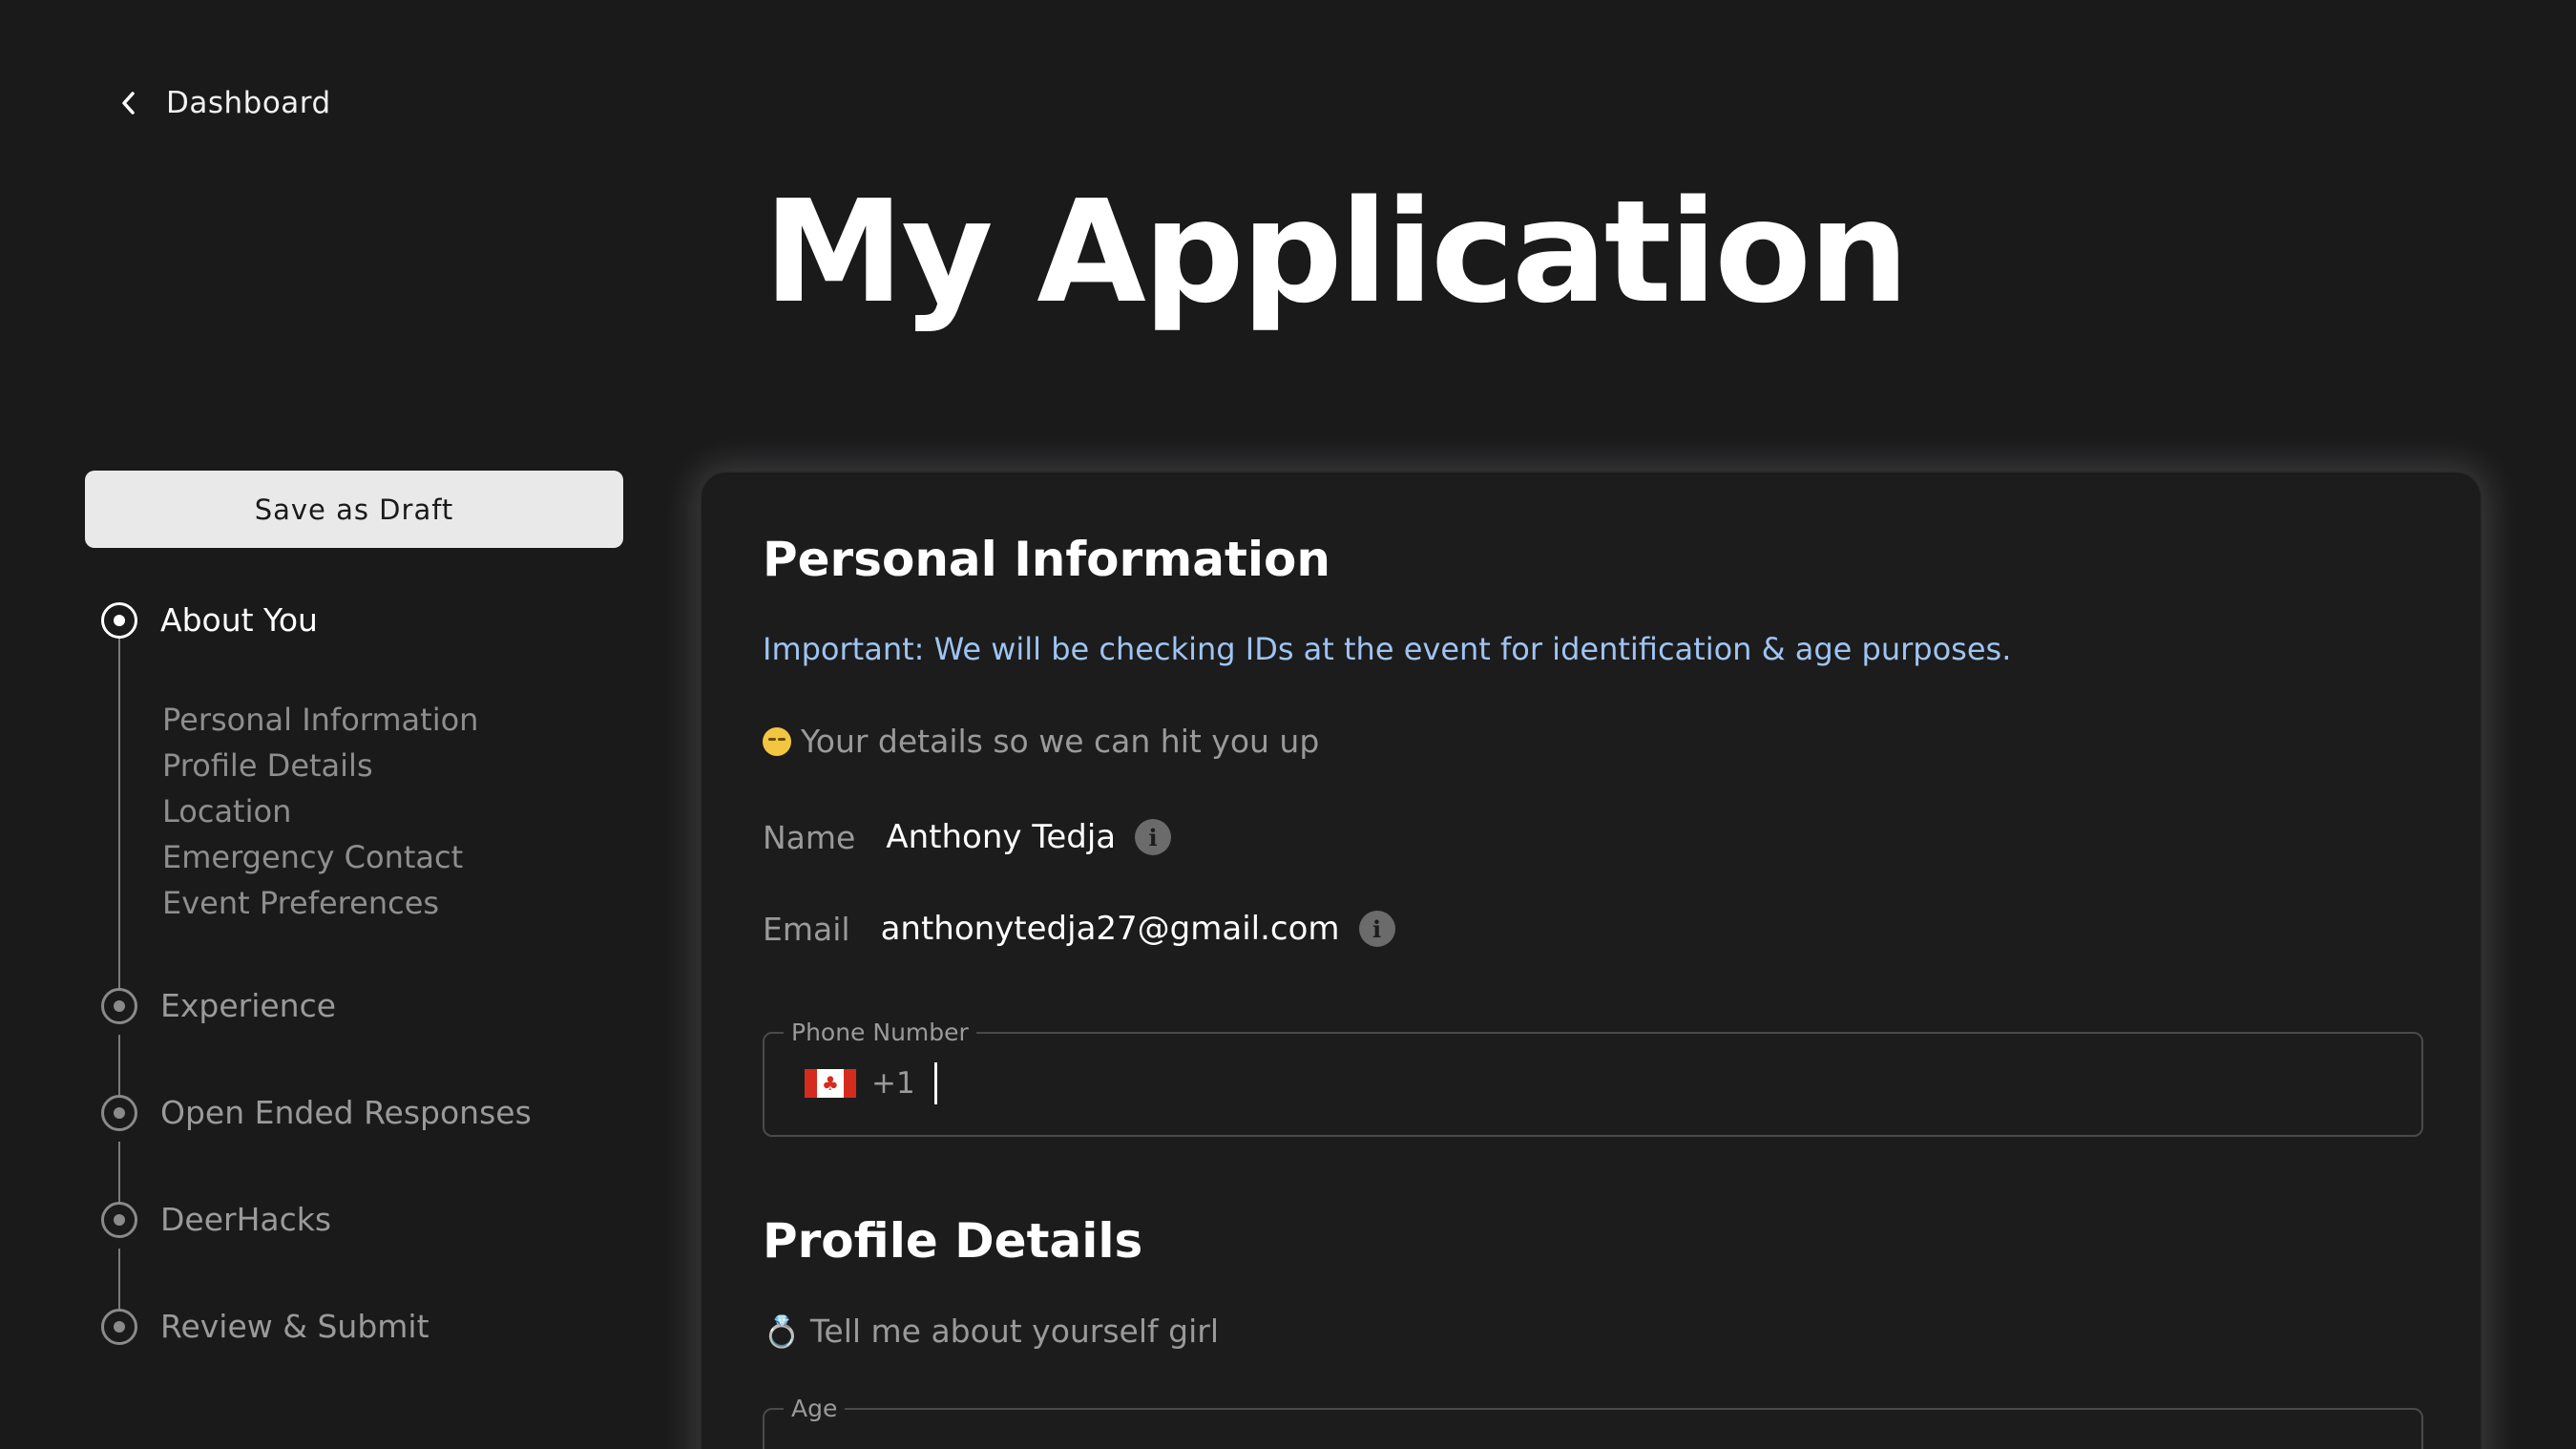 This screenshot has height=1449, width=2576. I want to click on step-open-ended-responses: Open Ended Responses, so click(316, 1113).